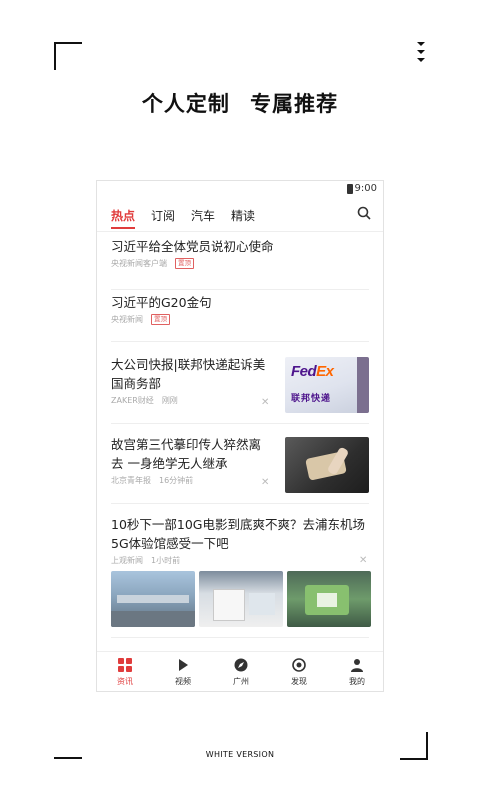  I want to click on search-icon, so click(364, 213).